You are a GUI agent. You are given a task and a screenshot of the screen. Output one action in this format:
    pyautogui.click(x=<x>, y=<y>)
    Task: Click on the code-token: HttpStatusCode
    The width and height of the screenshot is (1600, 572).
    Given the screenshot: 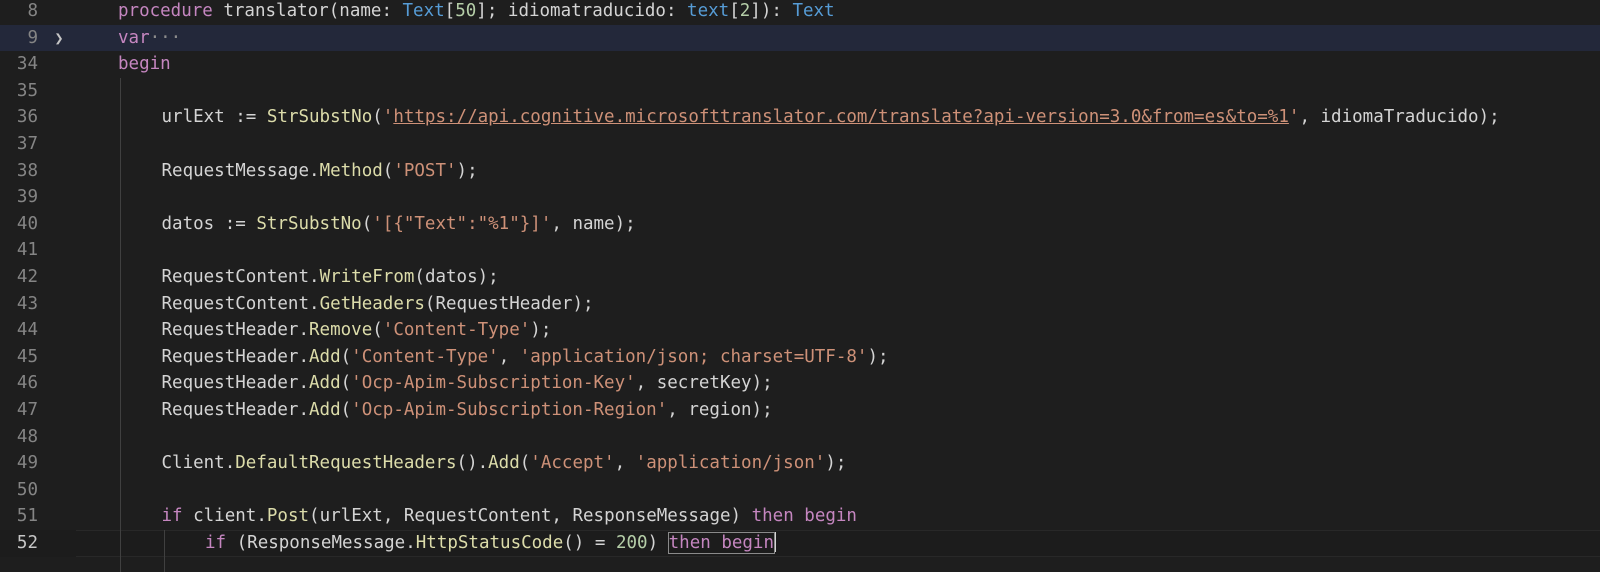 What is the action you would take?
    pyautogui.click(x=489, y=543)
    